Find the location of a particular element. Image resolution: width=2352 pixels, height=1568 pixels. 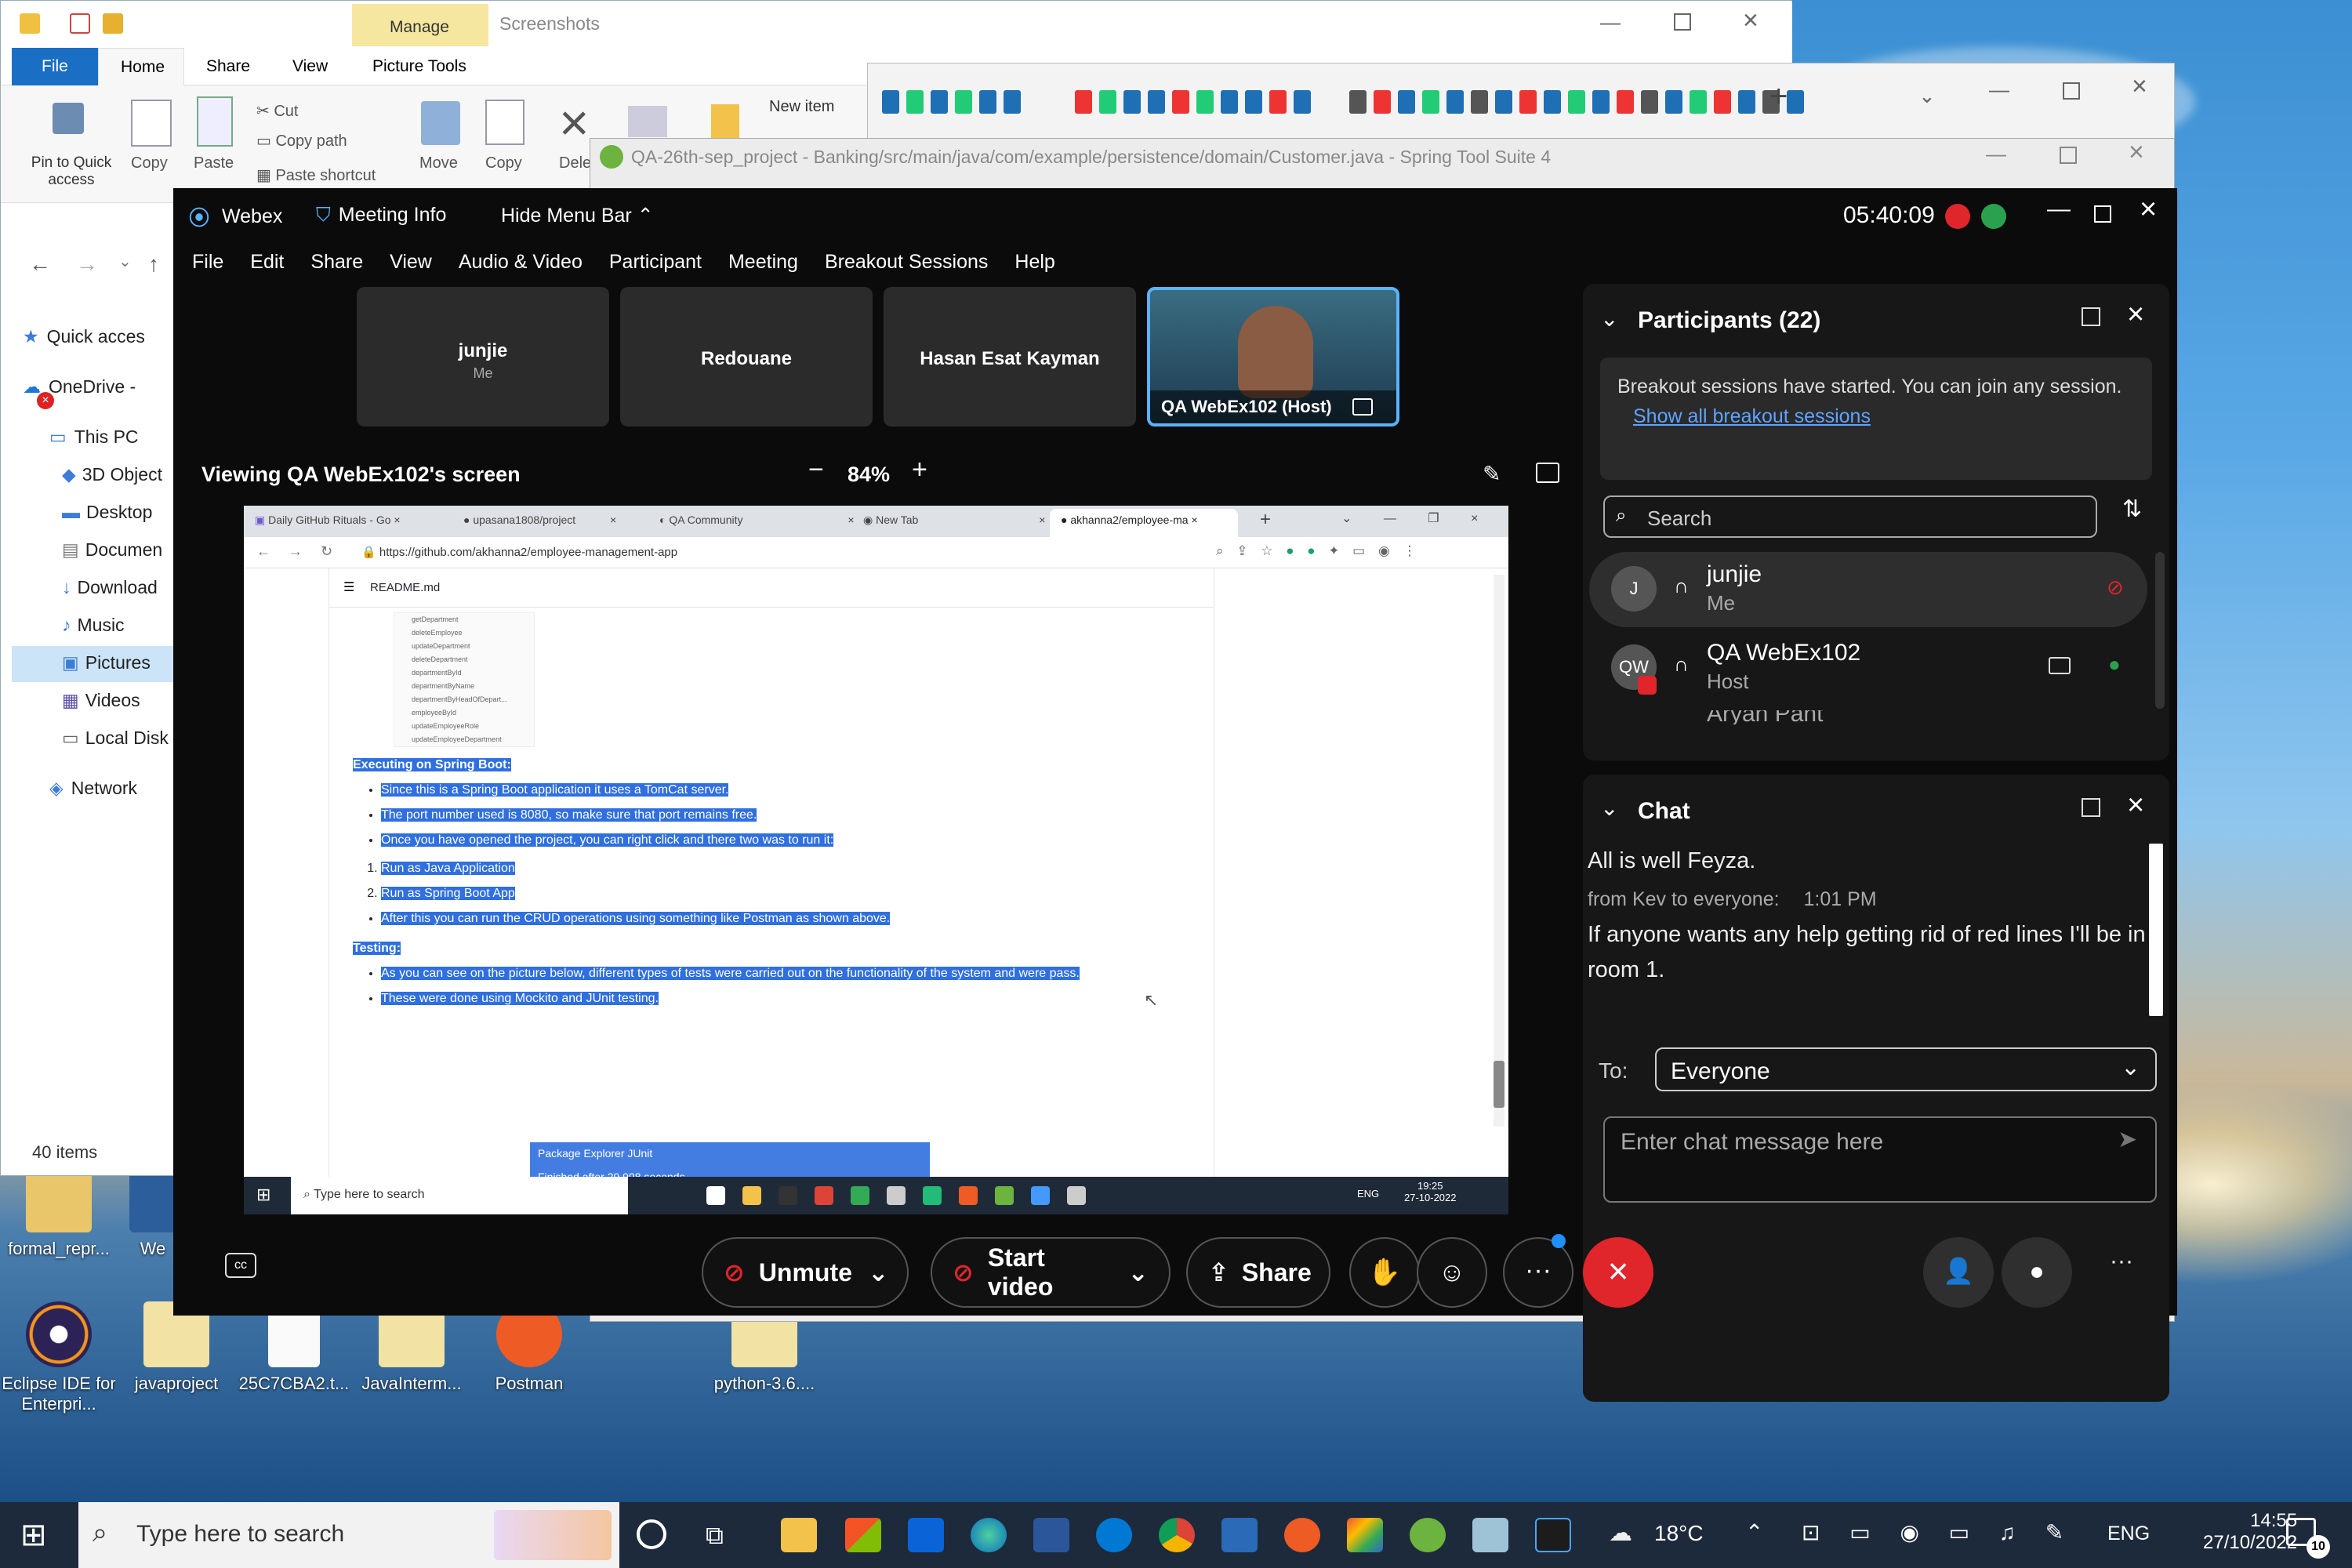

participant-search-input: ⌕ Search is located at coordinates (1850, 516).